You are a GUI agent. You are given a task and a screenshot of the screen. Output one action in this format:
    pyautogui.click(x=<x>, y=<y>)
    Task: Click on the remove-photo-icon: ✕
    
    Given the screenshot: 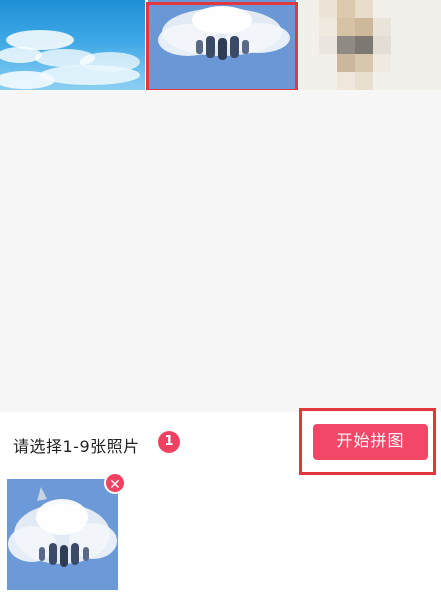 What is the action you would take?
    pyautogui.click(x=115, y=483)
    